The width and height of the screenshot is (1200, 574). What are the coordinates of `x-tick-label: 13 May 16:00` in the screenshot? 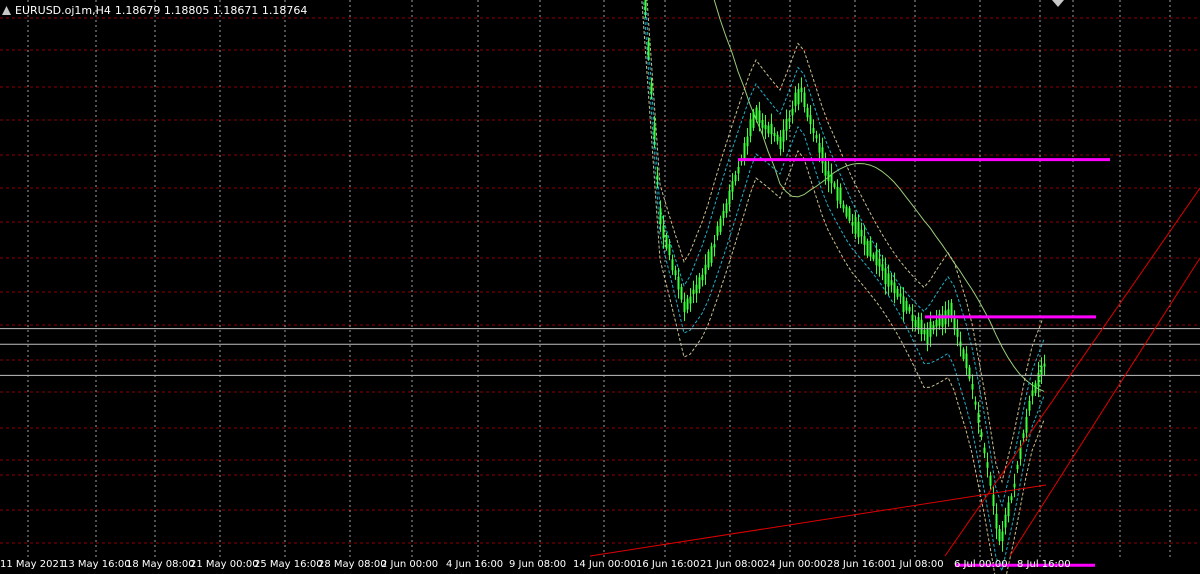 It's located at (96, 564).